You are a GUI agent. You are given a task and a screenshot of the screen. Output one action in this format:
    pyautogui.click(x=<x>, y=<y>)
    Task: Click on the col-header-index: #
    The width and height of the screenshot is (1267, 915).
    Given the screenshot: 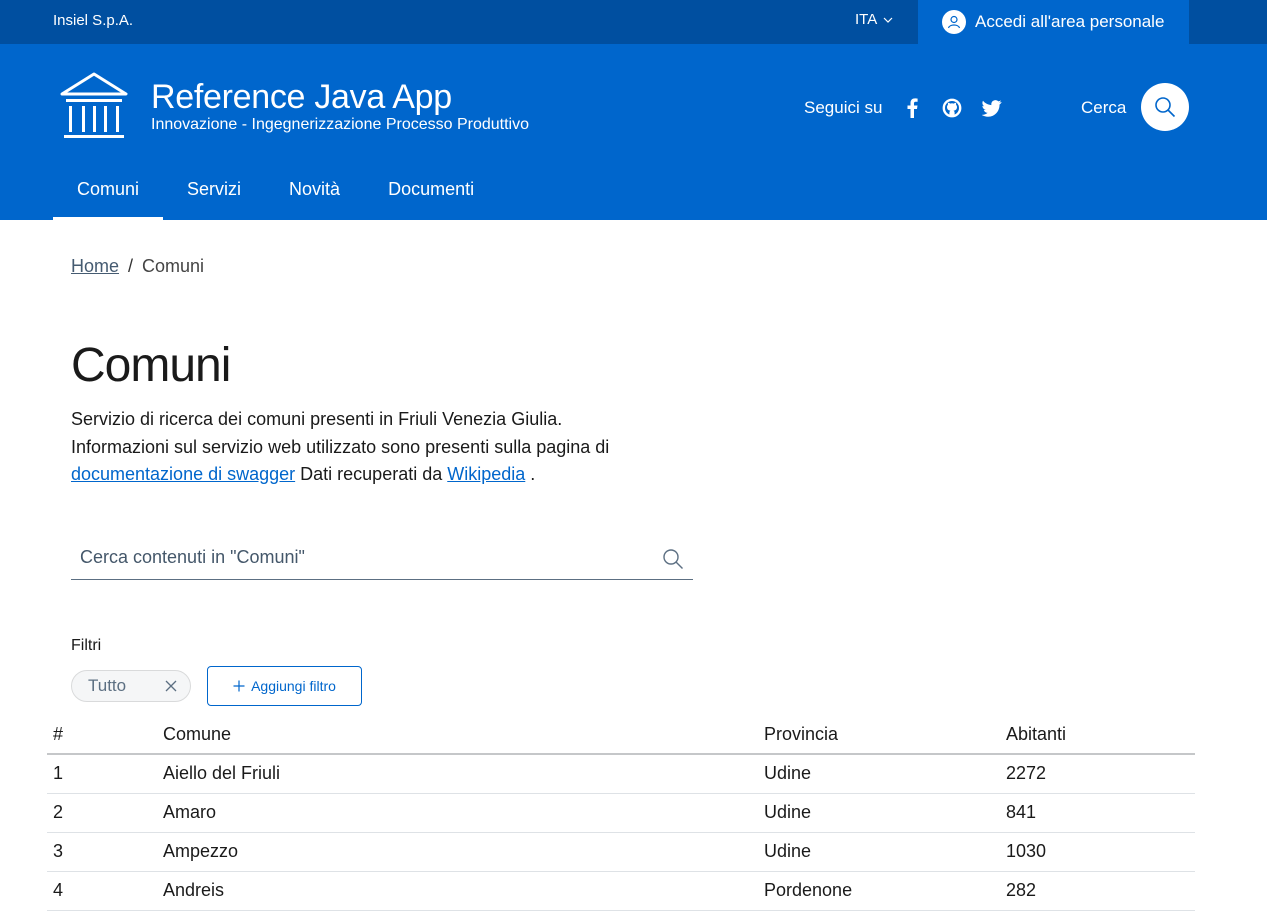 What is the action you would take?
    pyautogui.click(x=102, y=735)
    